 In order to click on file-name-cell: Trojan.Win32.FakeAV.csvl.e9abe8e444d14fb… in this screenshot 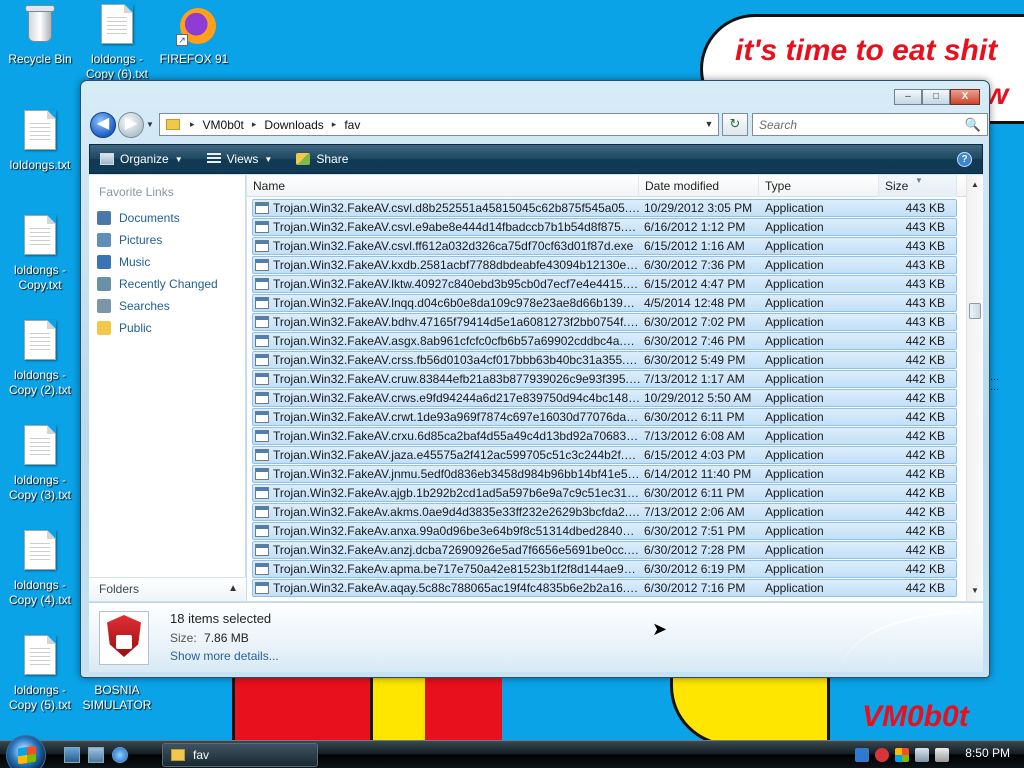, I will do `click(446, 227)`.